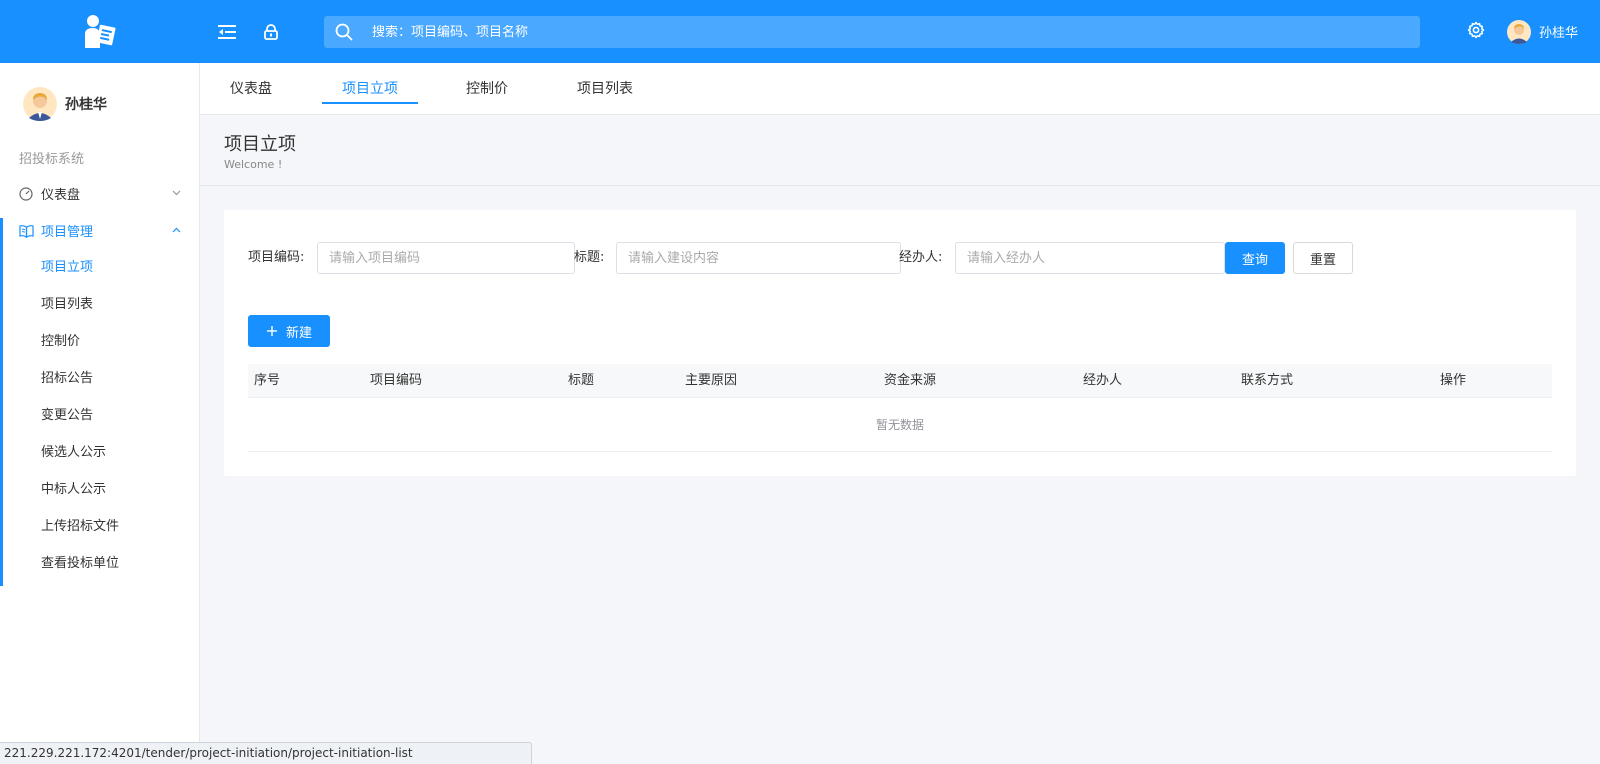 This screenshot has width=1600, height=764. Describe the element at coordinates (370, 89) in the screenshot. I see `tab-project-initiation: 项目立项` at that location.